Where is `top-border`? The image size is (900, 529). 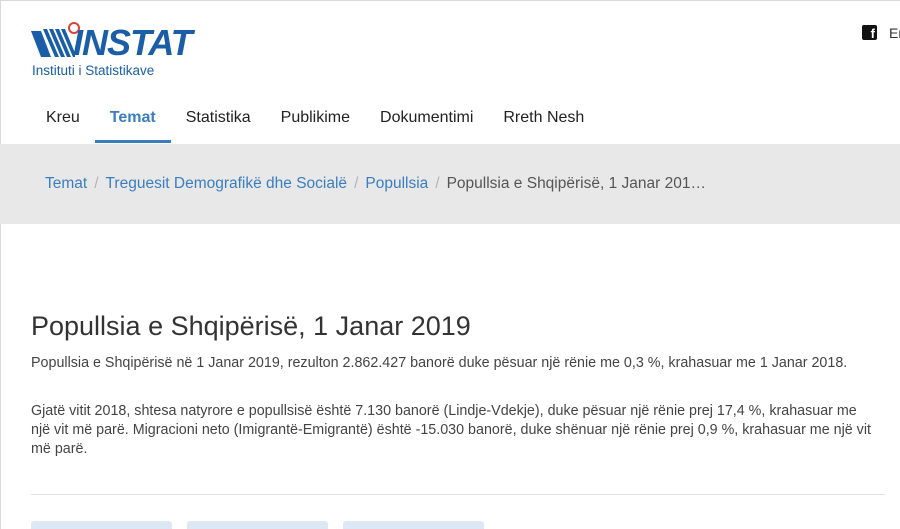 top-border is located at coordinates (450, 0).